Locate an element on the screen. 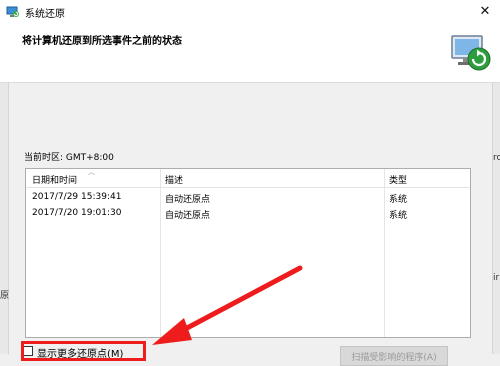  annotation-highlight-box is located at coordinates (83, 351).